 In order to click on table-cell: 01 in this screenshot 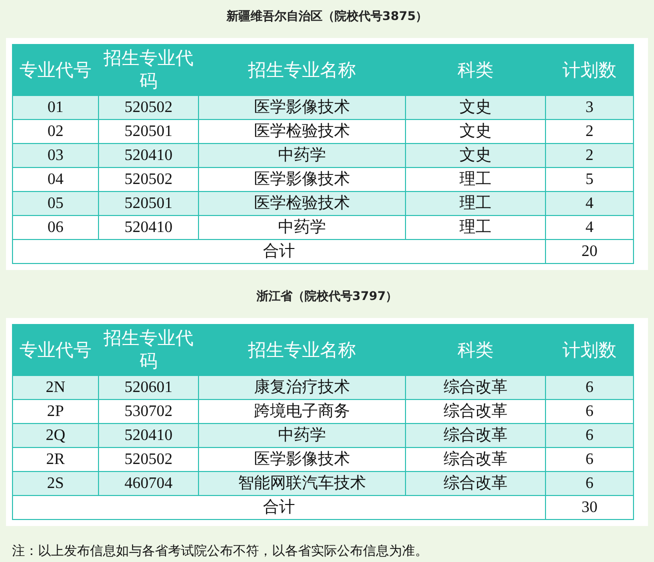, I will do `click(55, 108)`.